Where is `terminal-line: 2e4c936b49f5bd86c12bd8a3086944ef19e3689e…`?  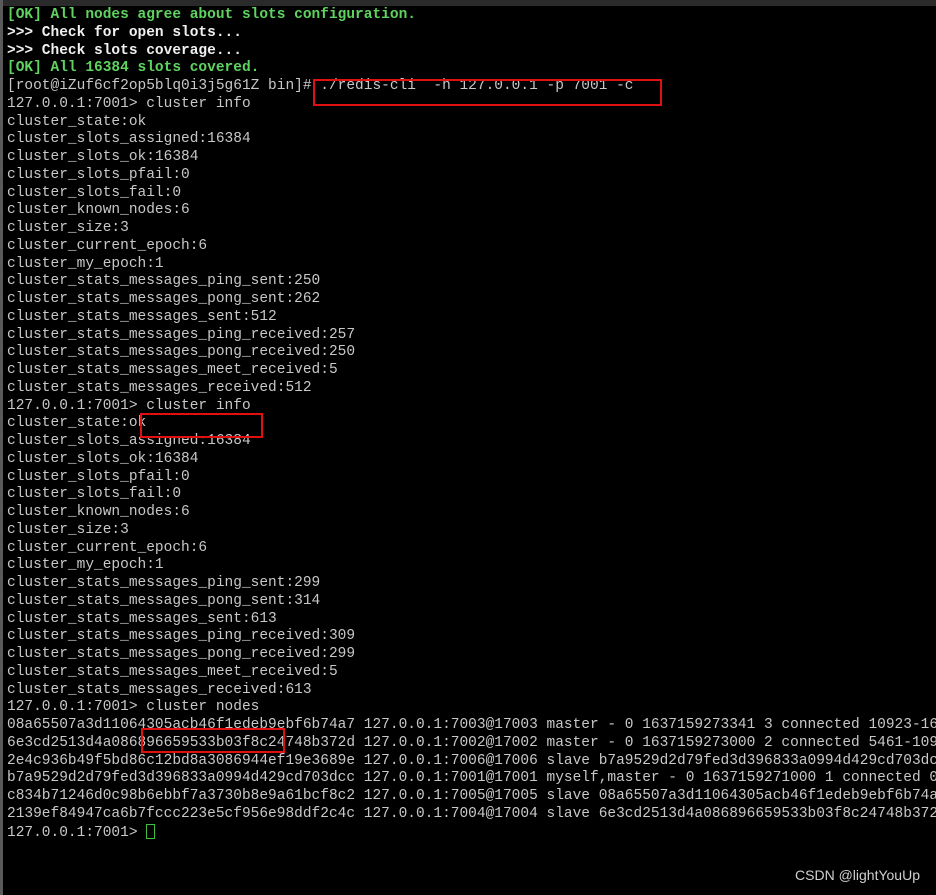
terminal-line: 2e4c936b49f5bd86c12bd8a3086944ef19e3689e… is located at coordinates (471, 760).